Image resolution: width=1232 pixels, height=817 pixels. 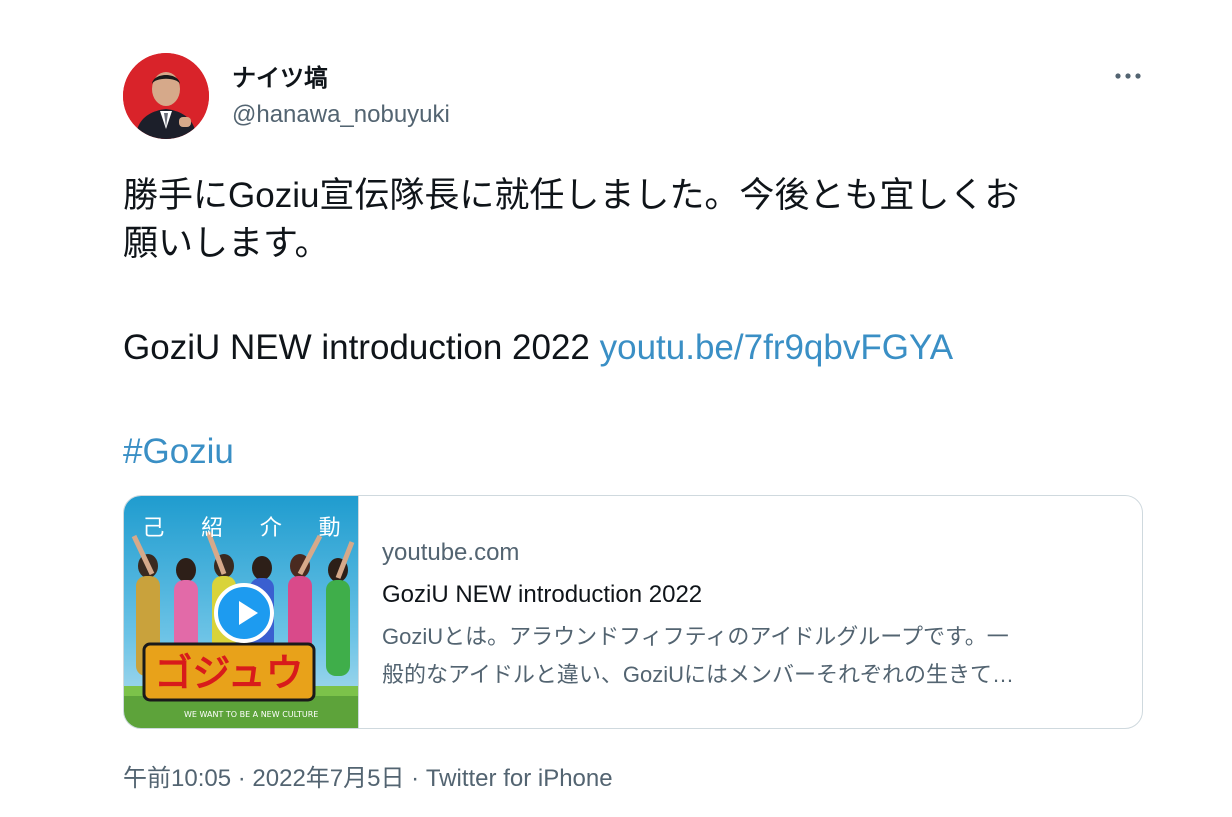 I want to click on avatar-photo, so click(x=166, y=96).